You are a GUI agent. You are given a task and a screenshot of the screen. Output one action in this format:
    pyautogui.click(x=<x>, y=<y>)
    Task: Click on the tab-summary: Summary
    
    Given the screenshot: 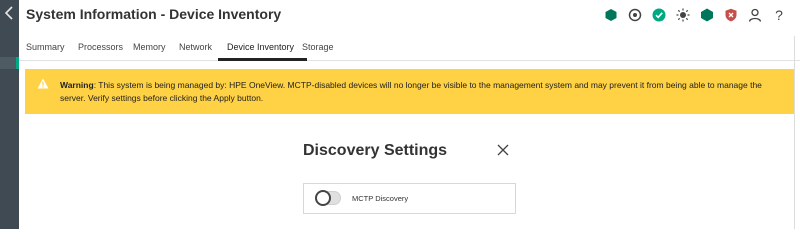 What is the action you would take?
    pyautogui.click(x=45, y=47)
    